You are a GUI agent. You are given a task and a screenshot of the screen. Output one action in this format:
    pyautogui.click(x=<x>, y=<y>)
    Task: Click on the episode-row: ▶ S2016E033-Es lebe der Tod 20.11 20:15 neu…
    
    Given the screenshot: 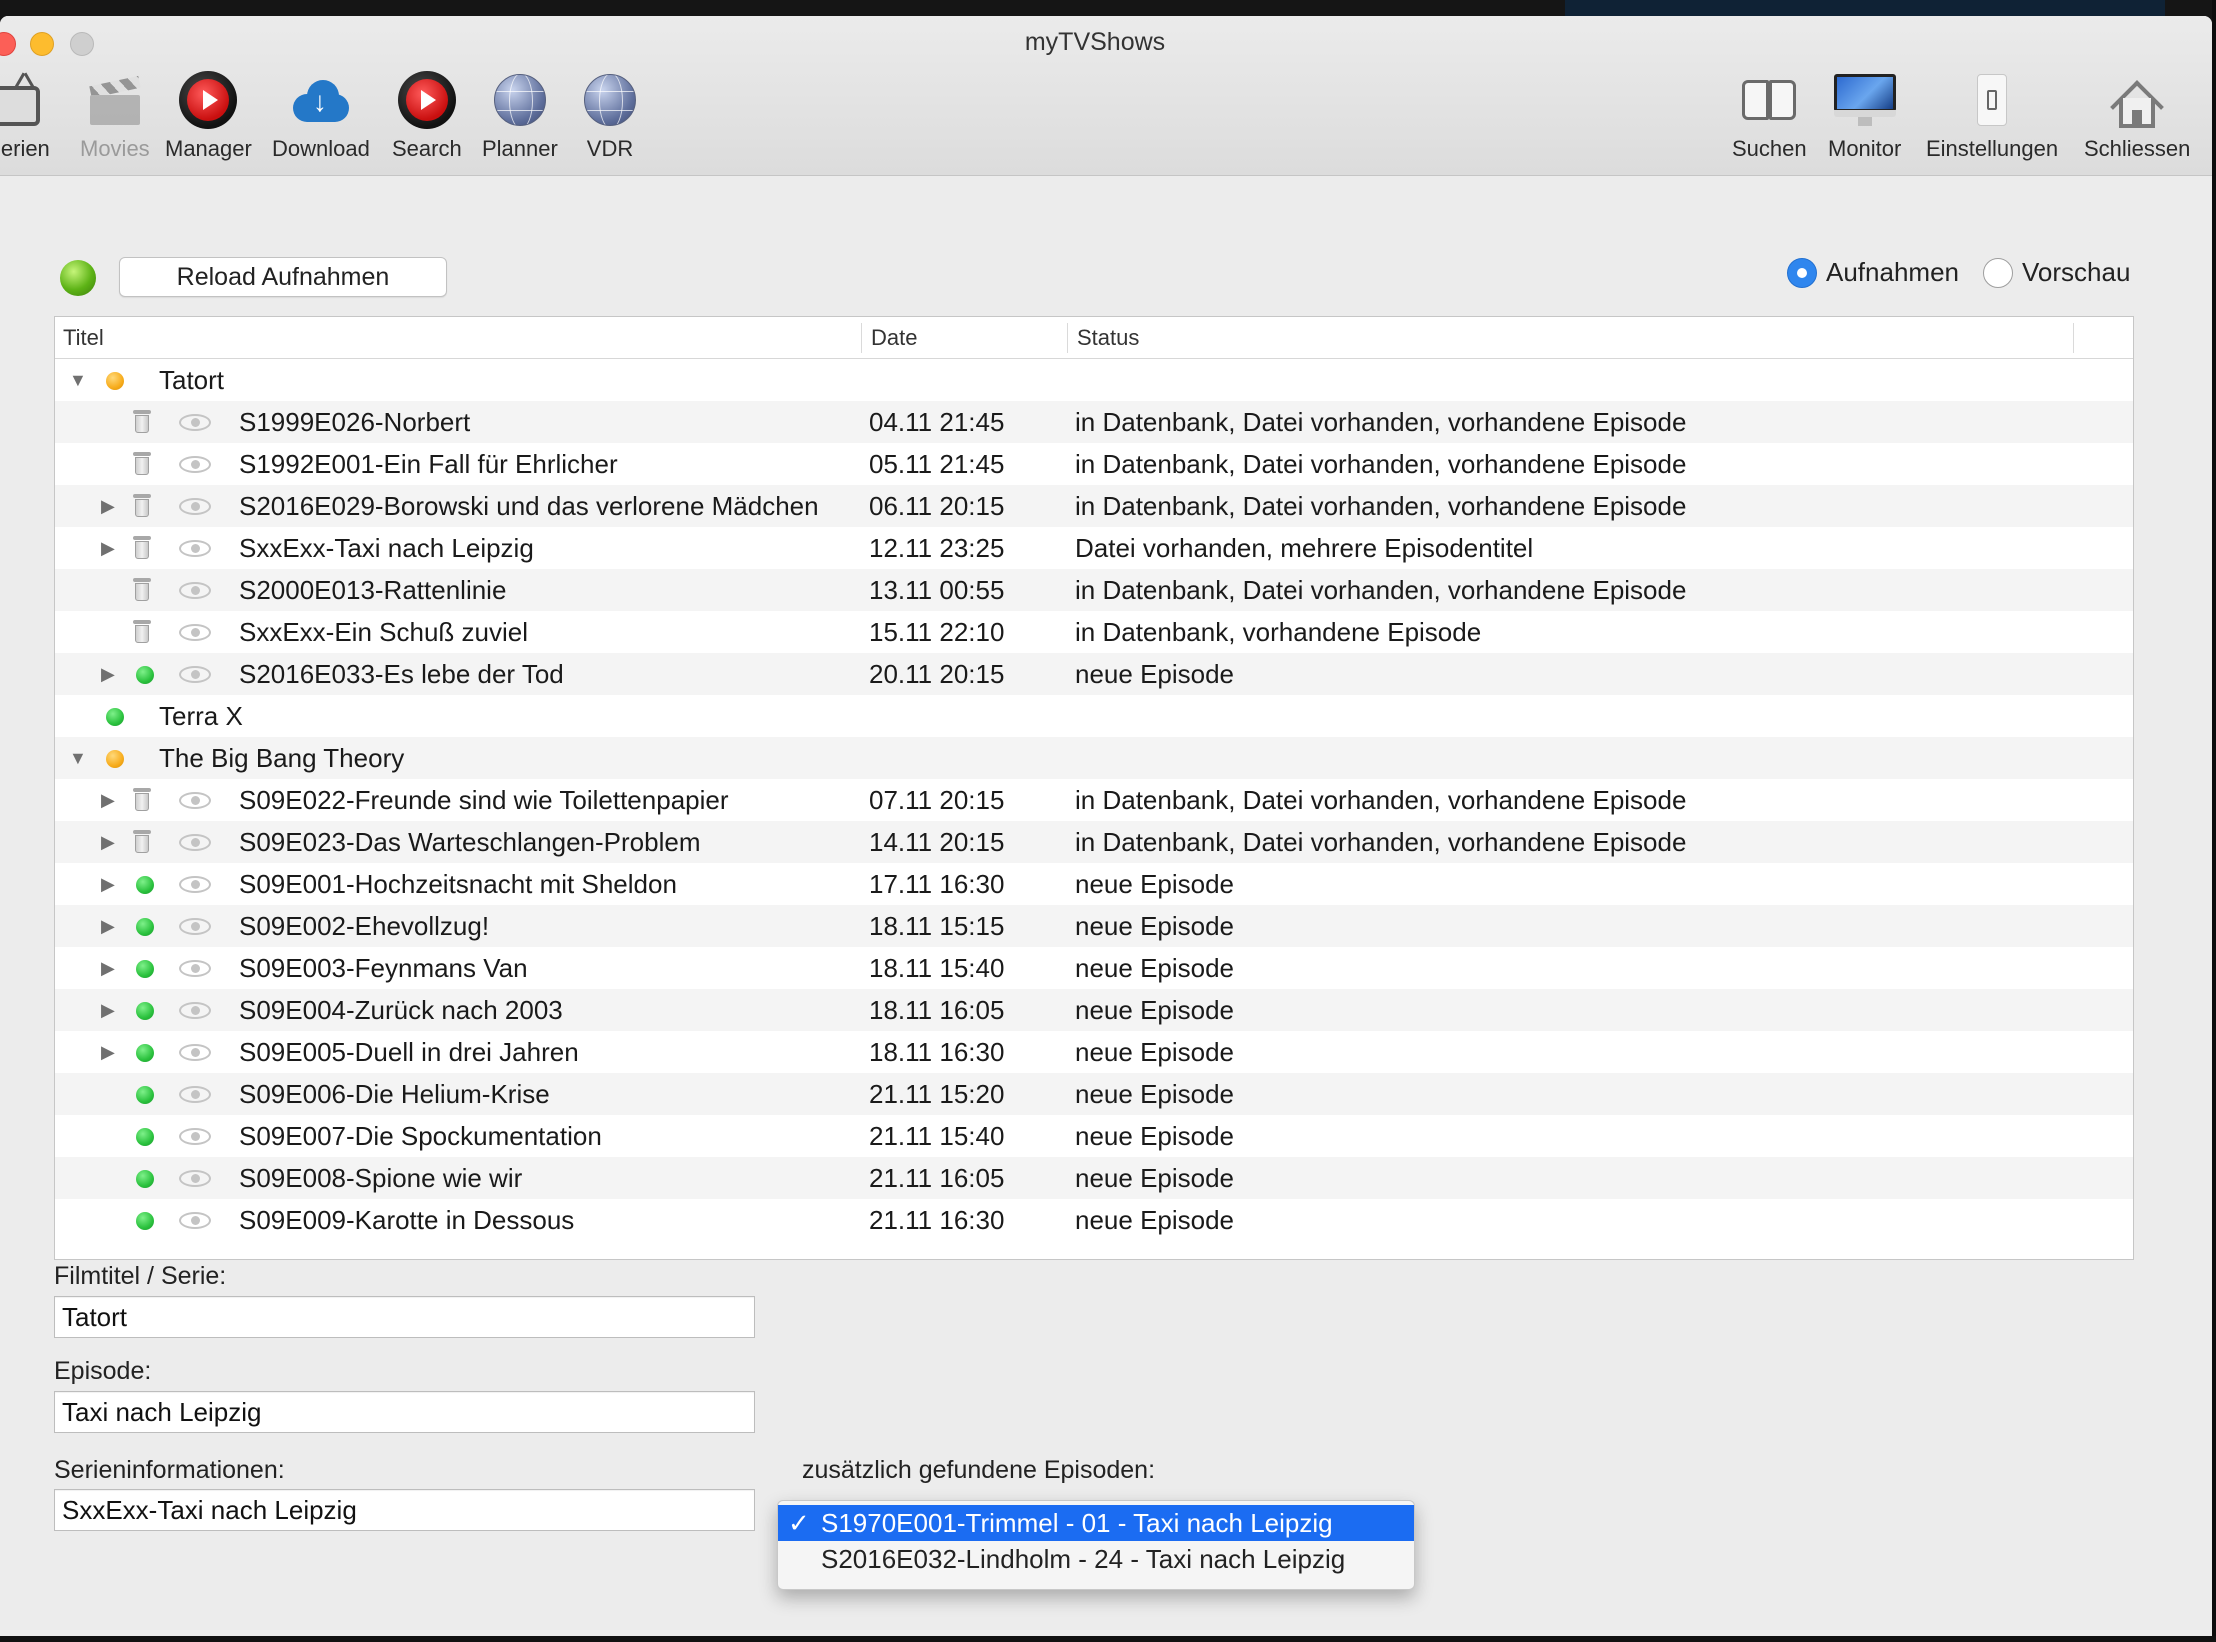 What is the action you would take?
    pyautogui.click(x=1094, y=674)
    